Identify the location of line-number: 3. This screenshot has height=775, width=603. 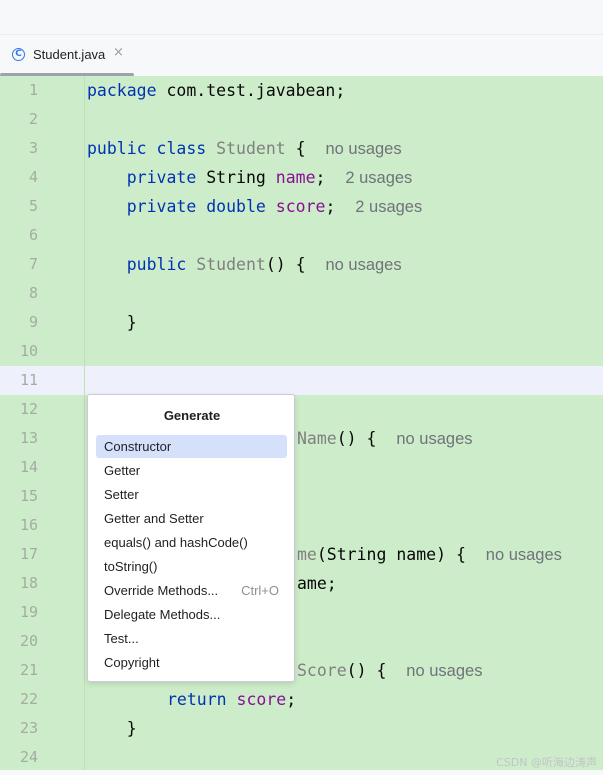
(33, 148).